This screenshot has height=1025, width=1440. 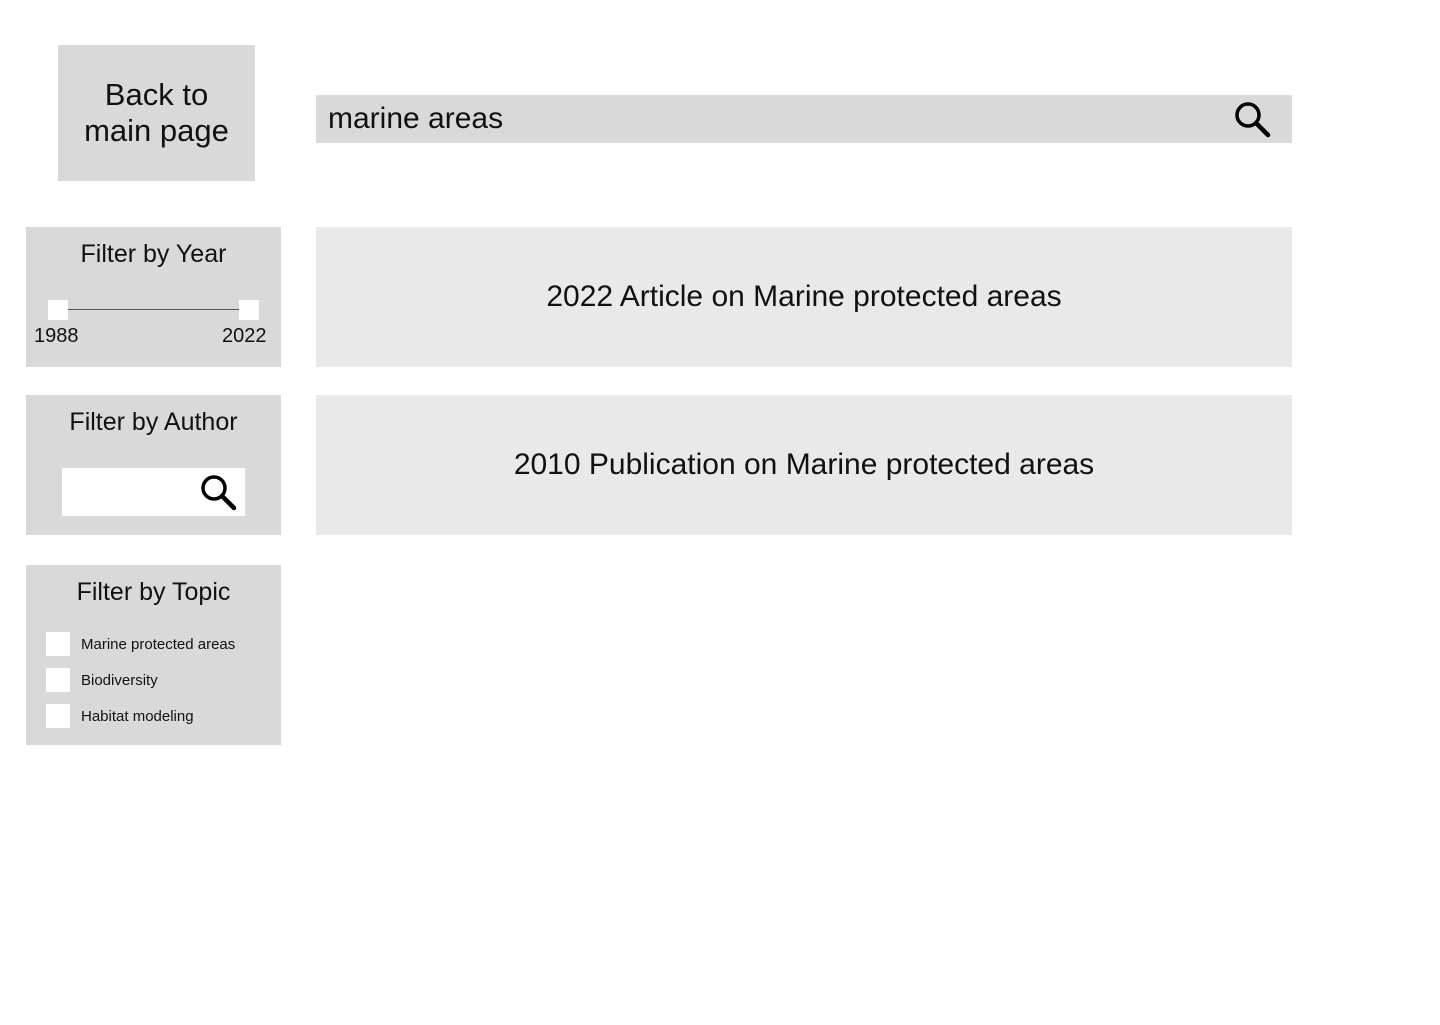 What do you see at coordinates (153, 254) in the screenshot?
I see `year-filter-title: Filter by Year` at bounding box center [153, 254].